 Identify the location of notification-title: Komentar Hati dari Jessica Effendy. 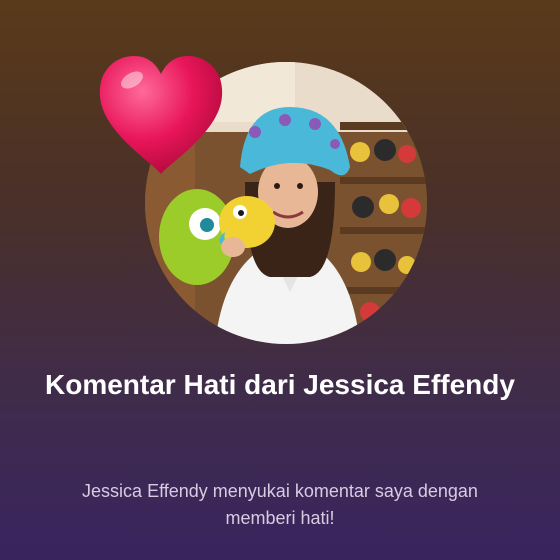
(280, 384).